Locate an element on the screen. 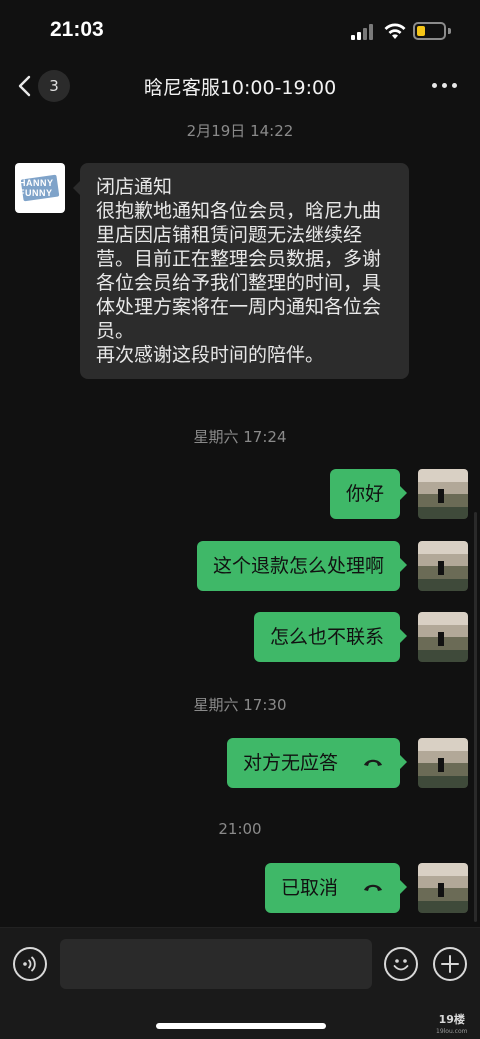 Image resolution: width=480 pixels, height=1039 pixels. message-text: 对方无应答 is located at coordinates (290, 763).